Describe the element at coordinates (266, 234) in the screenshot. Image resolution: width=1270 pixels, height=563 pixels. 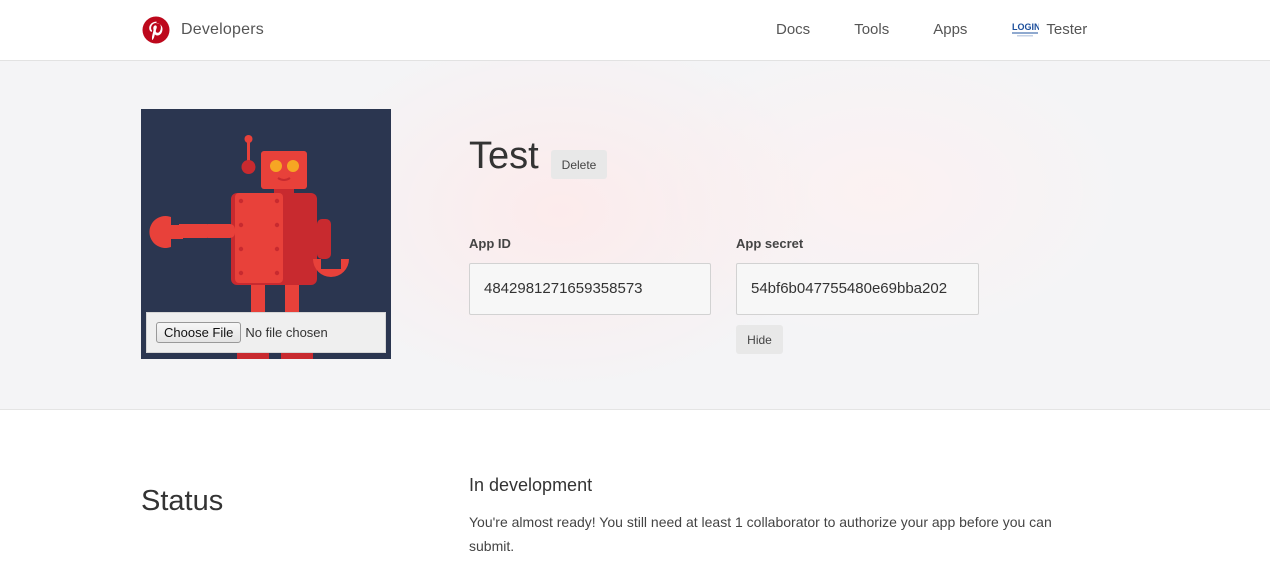
I see `app-image: Choose File No file chosen` at that location.